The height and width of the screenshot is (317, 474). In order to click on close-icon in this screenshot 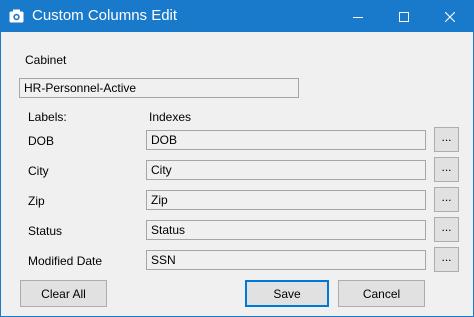, I will do `click(450, 16)`.